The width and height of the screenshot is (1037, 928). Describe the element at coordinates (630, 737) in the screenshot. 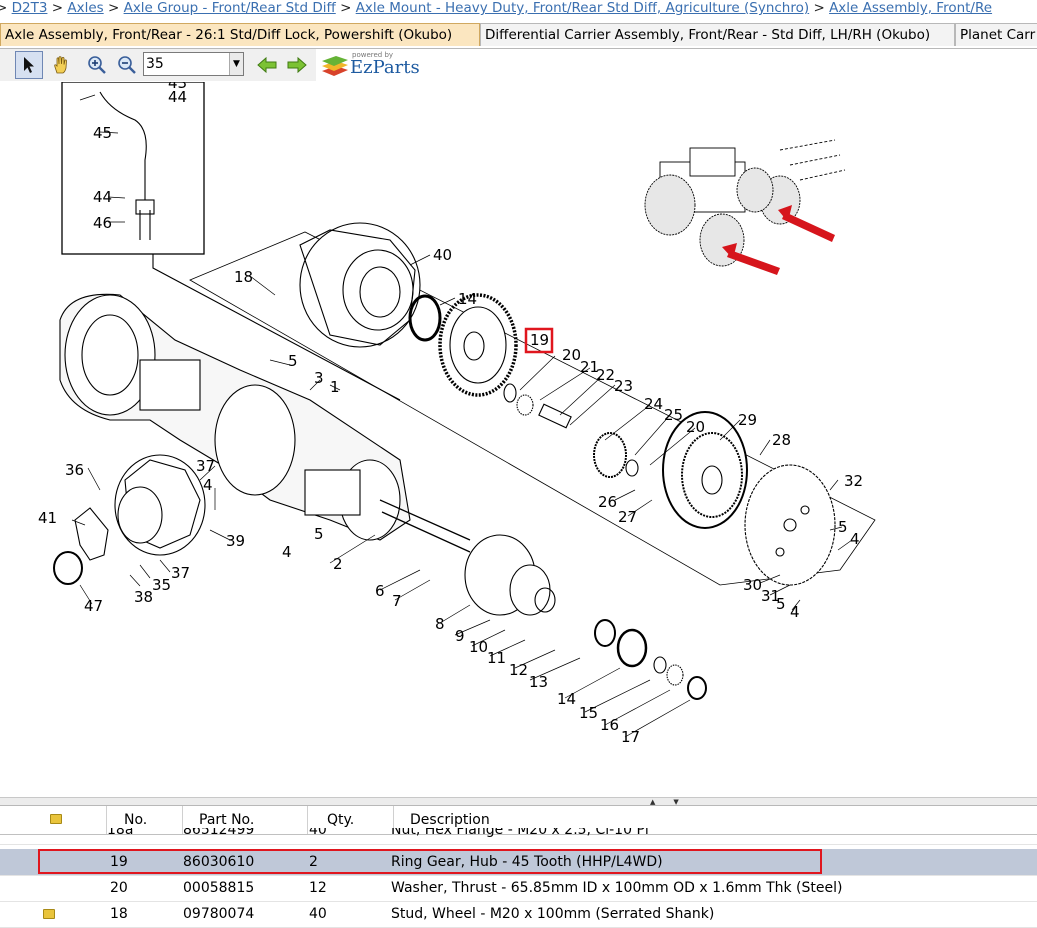

I see `callout-17: 17` at that location.